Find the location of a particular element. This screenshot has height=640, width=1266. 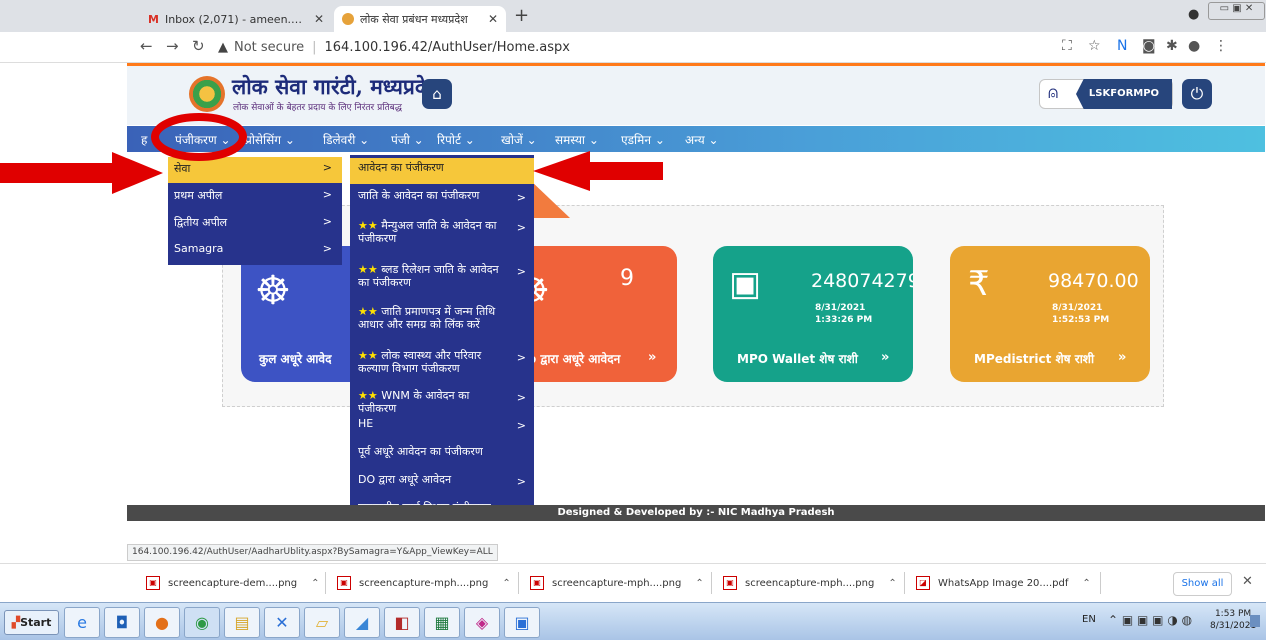

dropdown-item-samagra: Samagra > is located at coordinates (255, 251).